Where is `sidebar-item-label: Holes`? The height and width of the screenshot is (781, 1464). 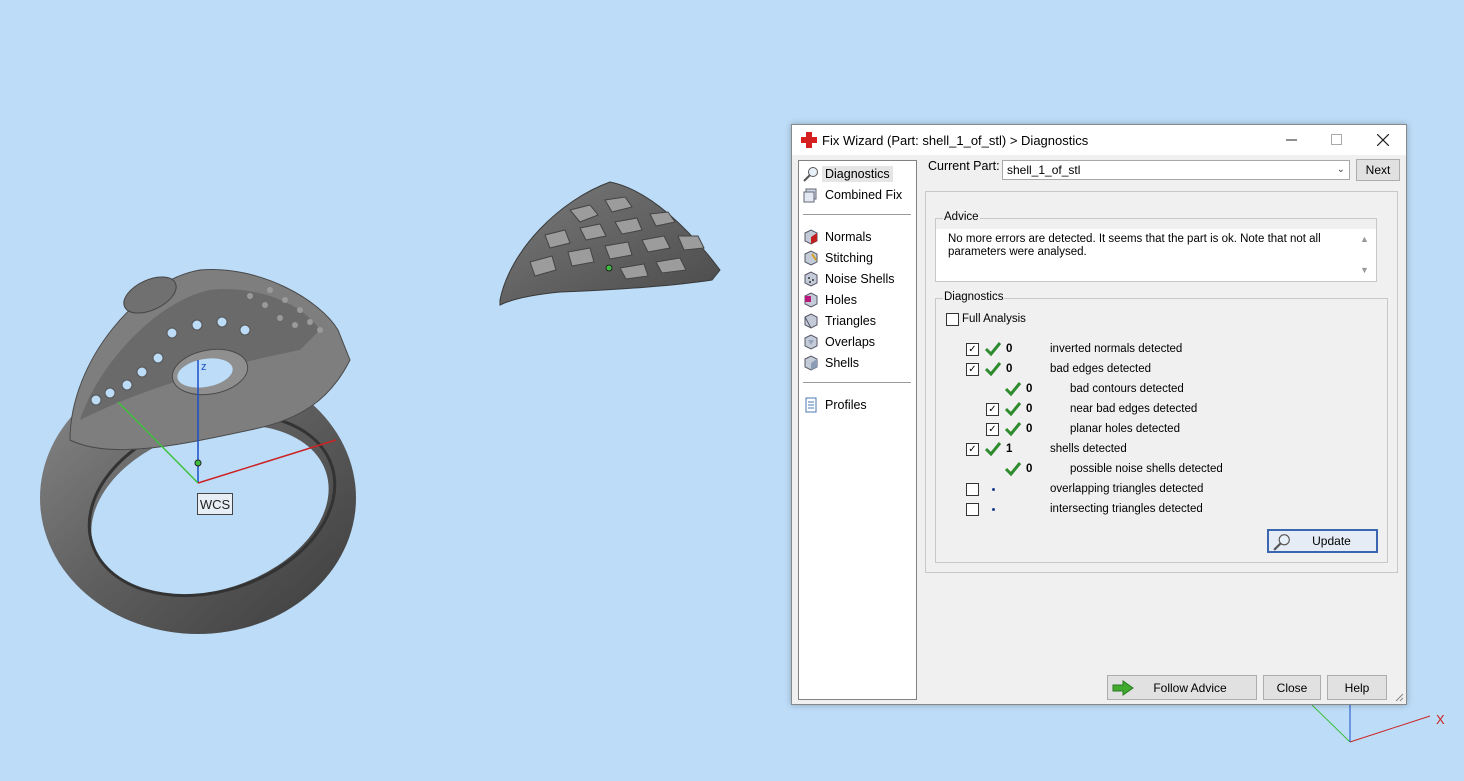 sidebar-item-label: Holes is located at coordinates (841, 300).